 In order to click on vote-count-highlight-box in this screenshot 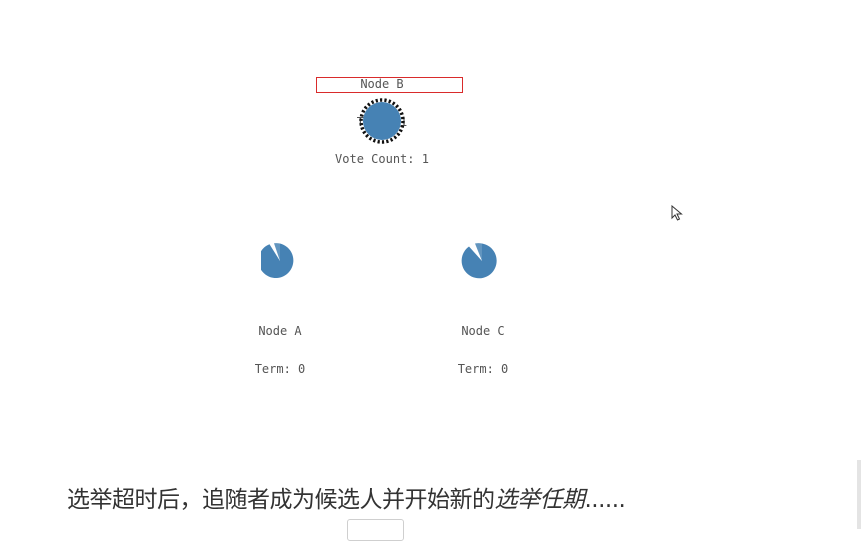, I will do `click(389, 85)`.